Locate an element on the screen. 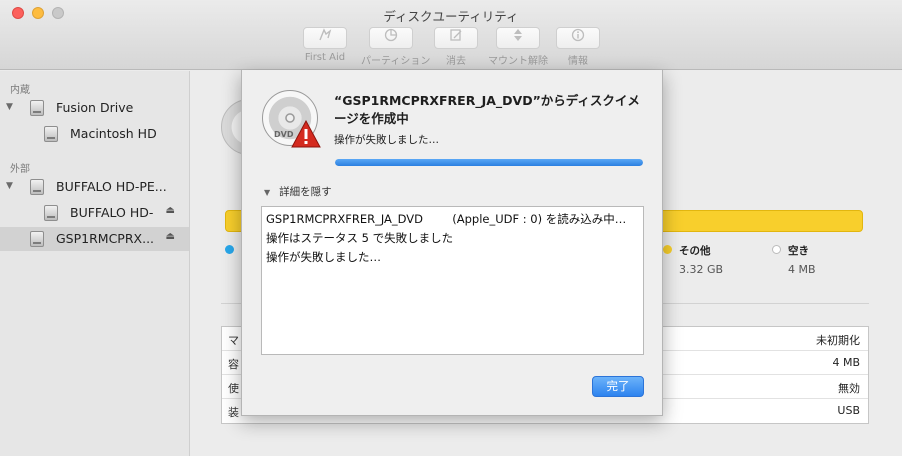 This screenshot has height=456, width=902. toolbar-unmount-label: マウント解除 is located at coordinates (518, 61).